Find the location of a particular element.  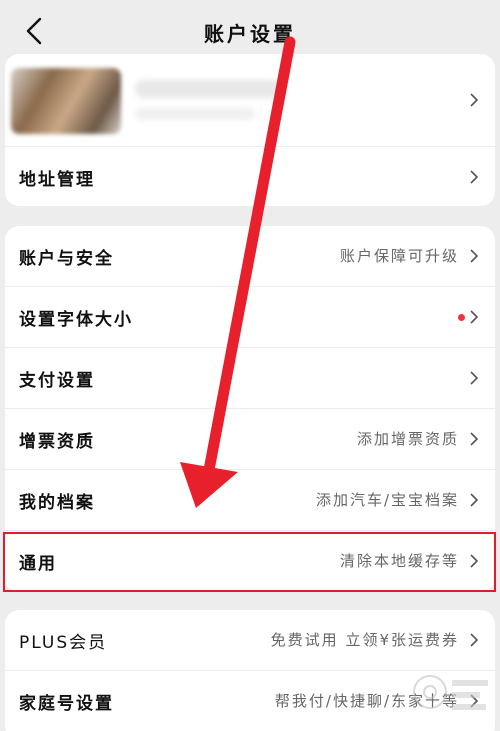

row-label: 我的档案 is located at coordinates (57, 503).